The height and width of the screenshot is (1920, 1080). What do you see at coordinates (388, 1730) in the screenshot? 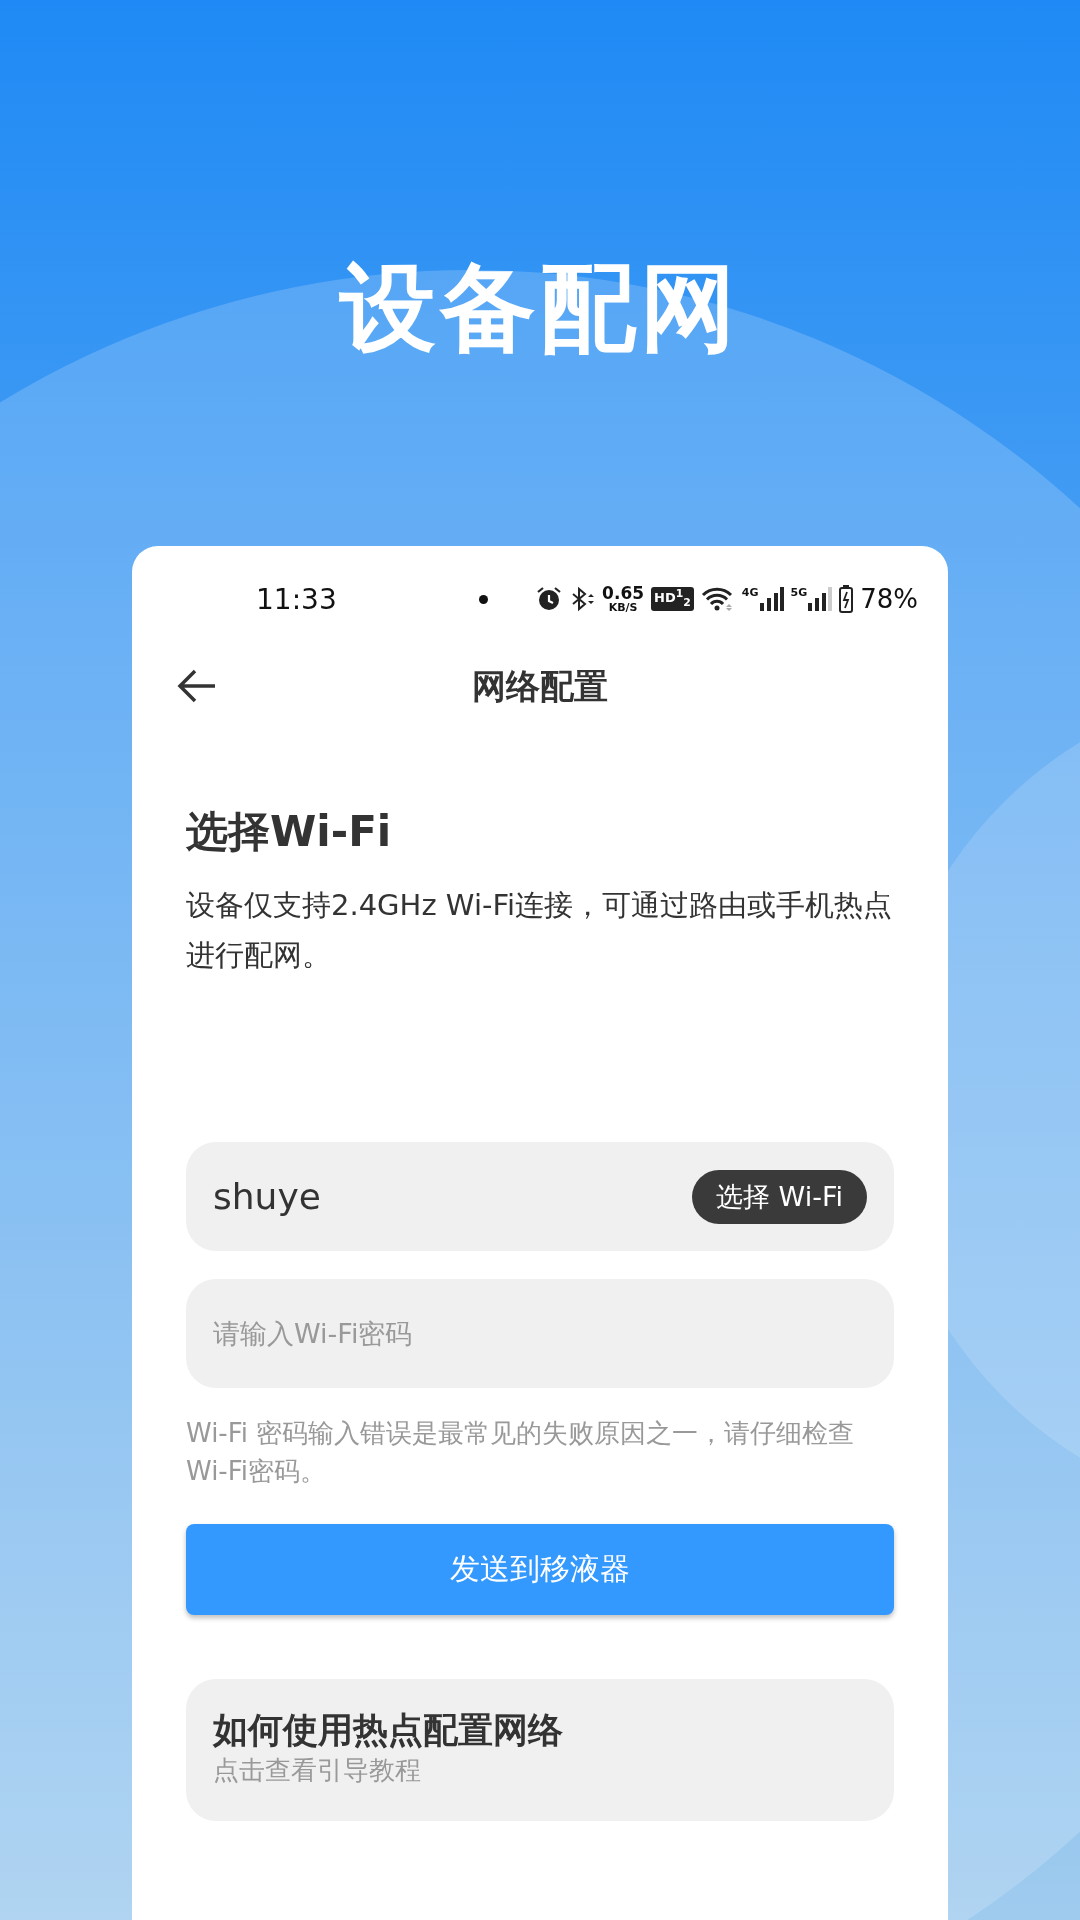
I see `help-title: 如何使用热点配置网络` at bounding box center [388, 1730].